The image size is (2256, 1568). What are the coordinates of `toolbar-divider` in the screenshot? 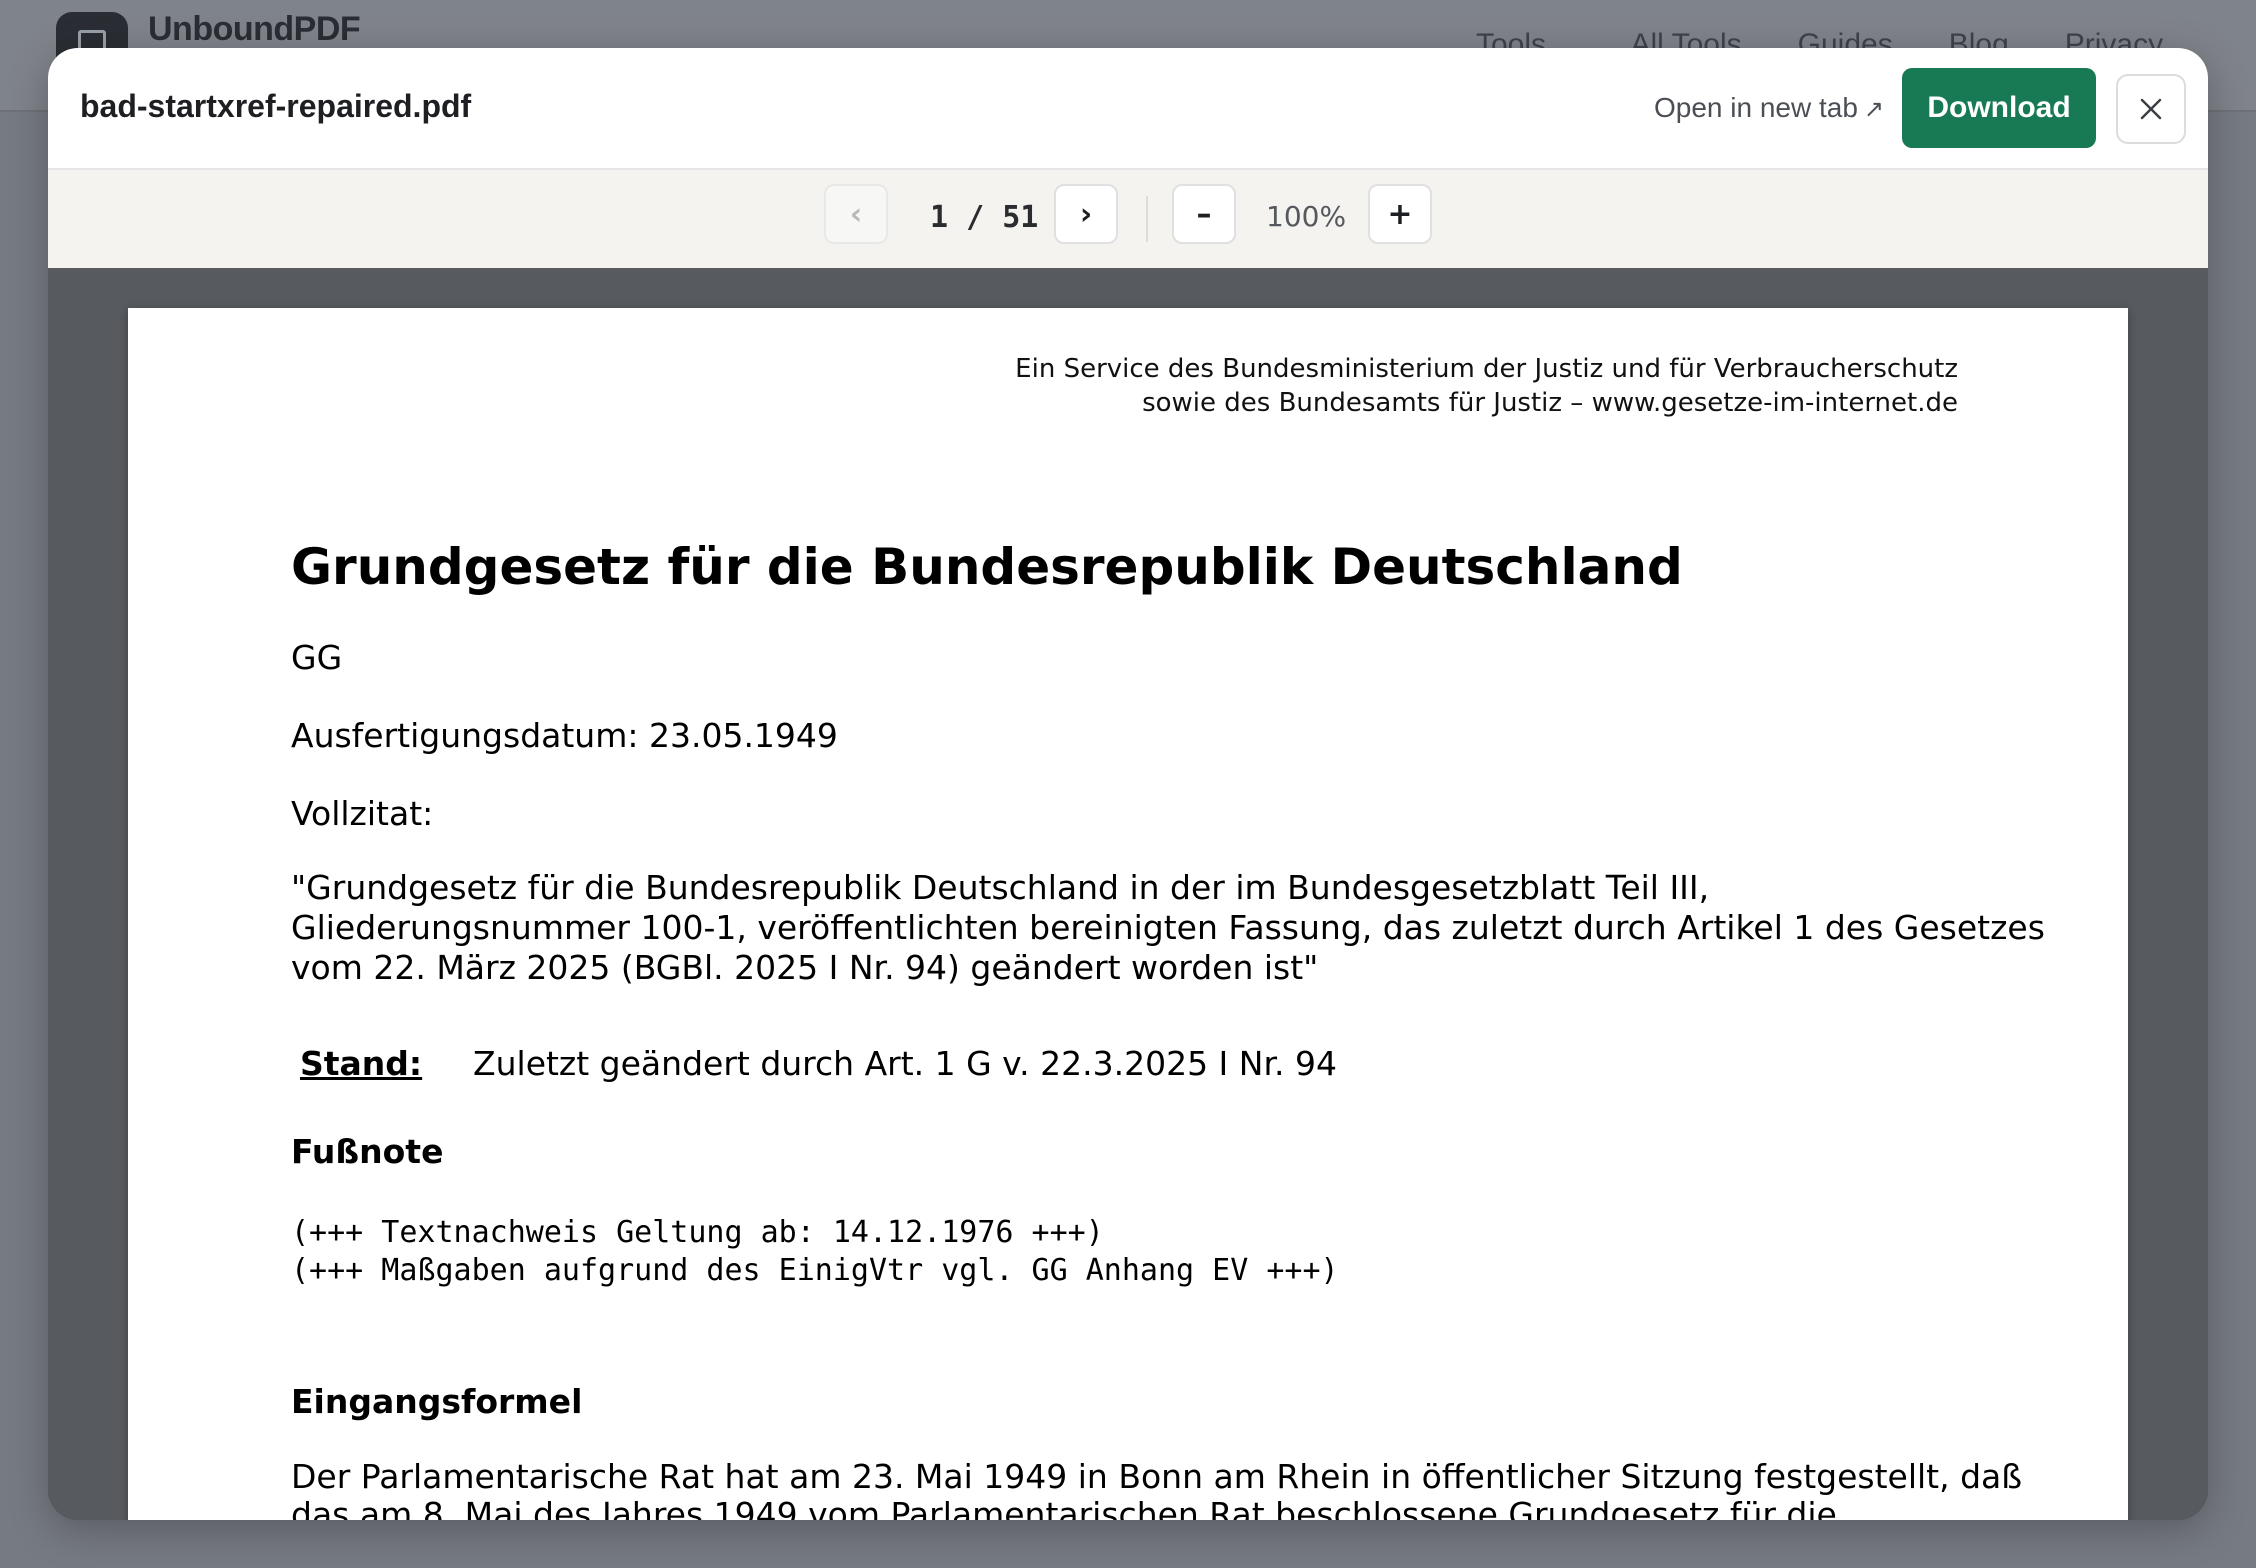 It's located at (1147, 219).